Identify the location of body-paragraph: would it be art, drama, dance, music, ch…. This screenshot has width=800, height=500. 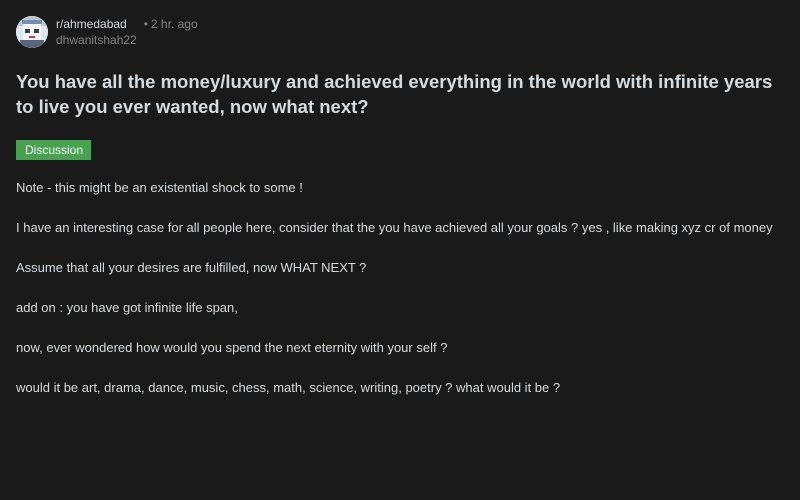
(288, 387).